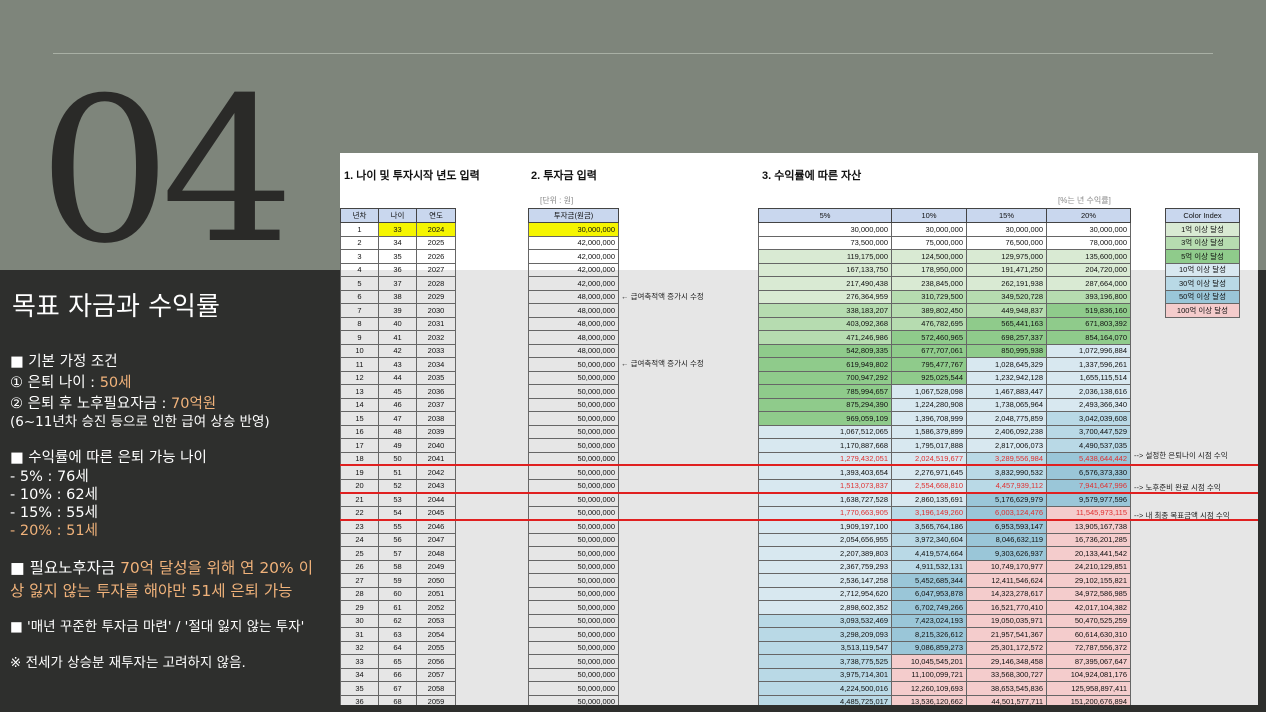 The height and width of the screenshot is (712, 1266). What do you see at coordinates (825, 215) in the screenshot?
I see `header-rate-5: 5%` at bounding box center [825, 215].